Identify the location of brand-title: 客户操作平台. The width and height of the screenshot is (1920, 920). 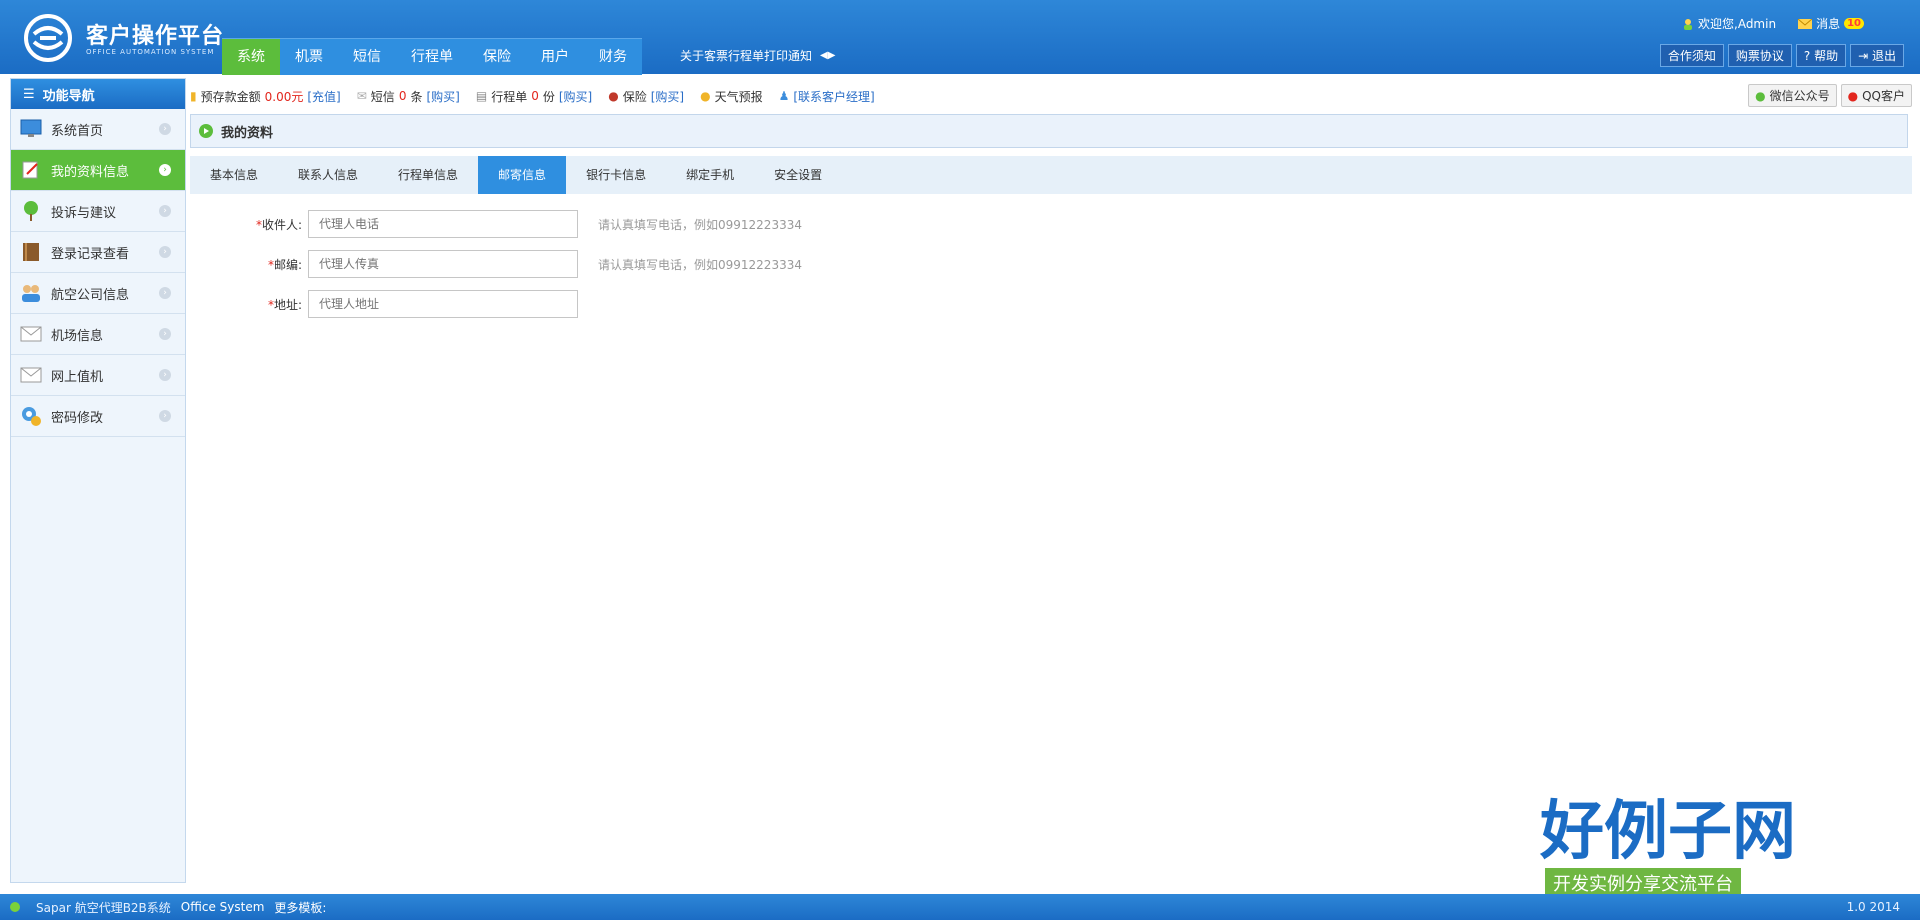
(155, 36).